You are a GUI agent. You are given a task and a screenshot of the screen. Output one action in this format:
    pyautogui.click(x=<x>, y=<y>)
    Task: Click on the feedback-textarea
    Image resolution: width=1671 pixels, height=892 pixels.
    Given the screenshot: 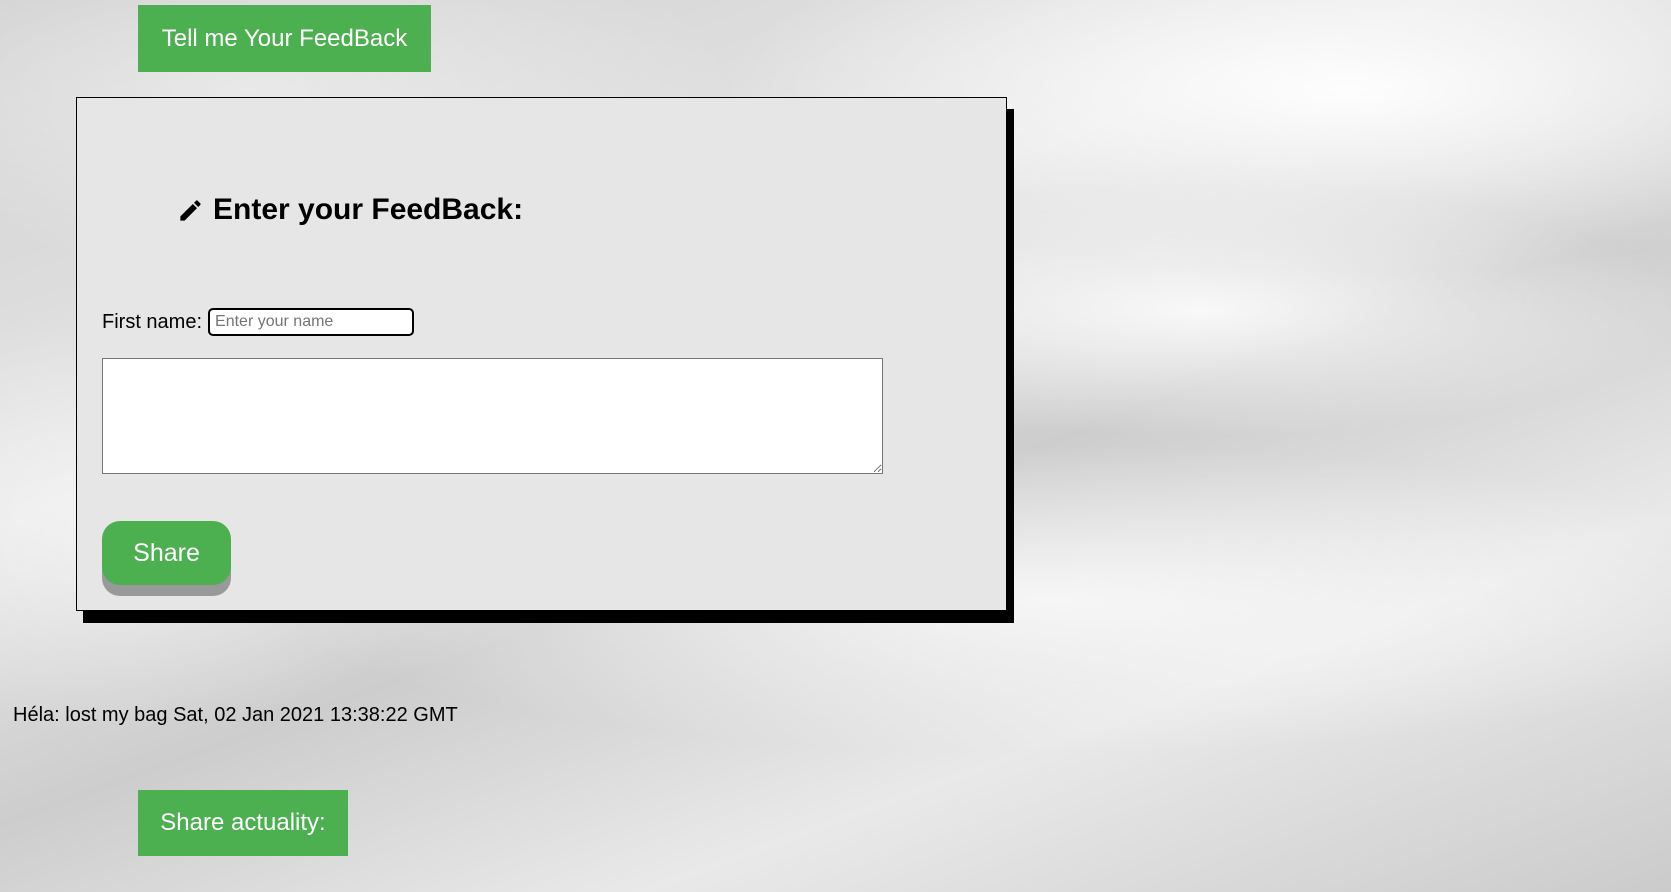 What is the action you would take?
    pyautogui.click(x=492, y=416)
    